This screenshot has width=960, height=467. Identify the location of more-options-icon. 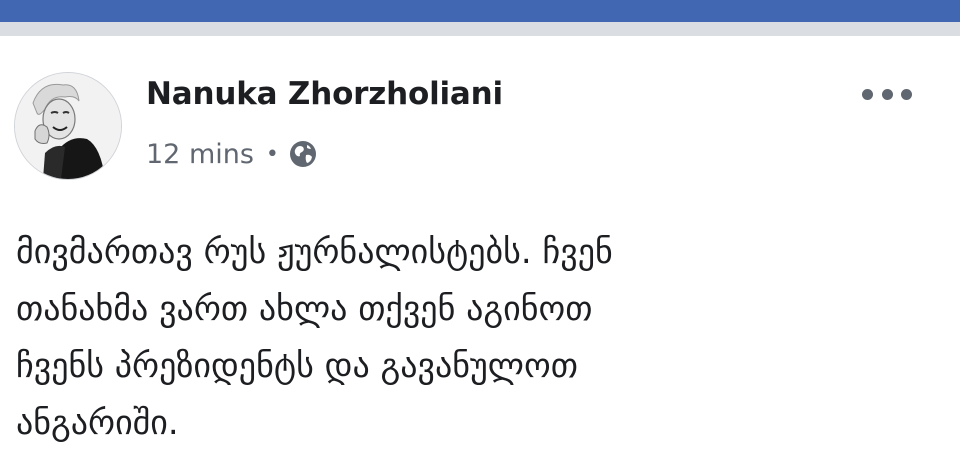
(887, 94).